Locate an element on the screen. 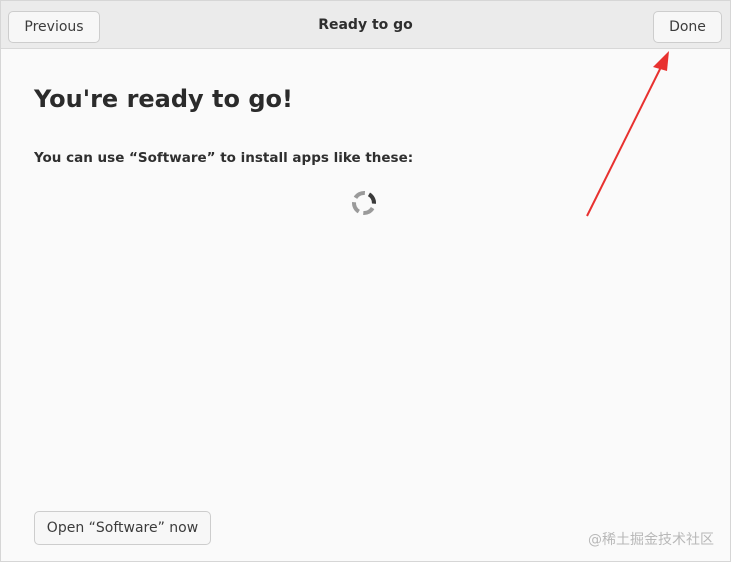 The image size is (731, 562). page-title: You're ready to go! is located at coordinates (163, 99).